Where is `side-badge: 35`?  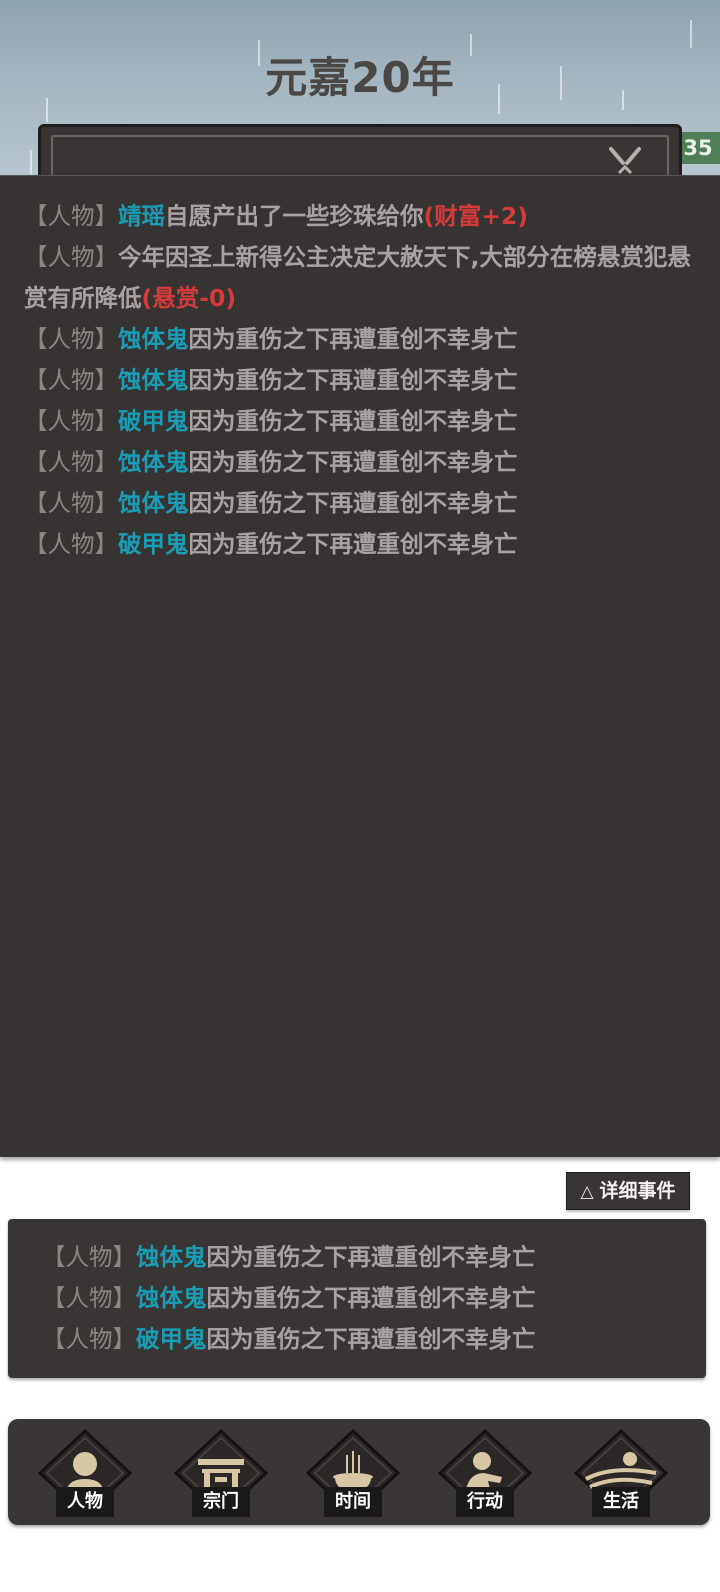
side-badge: 35 is located at coordinates (698, 148).